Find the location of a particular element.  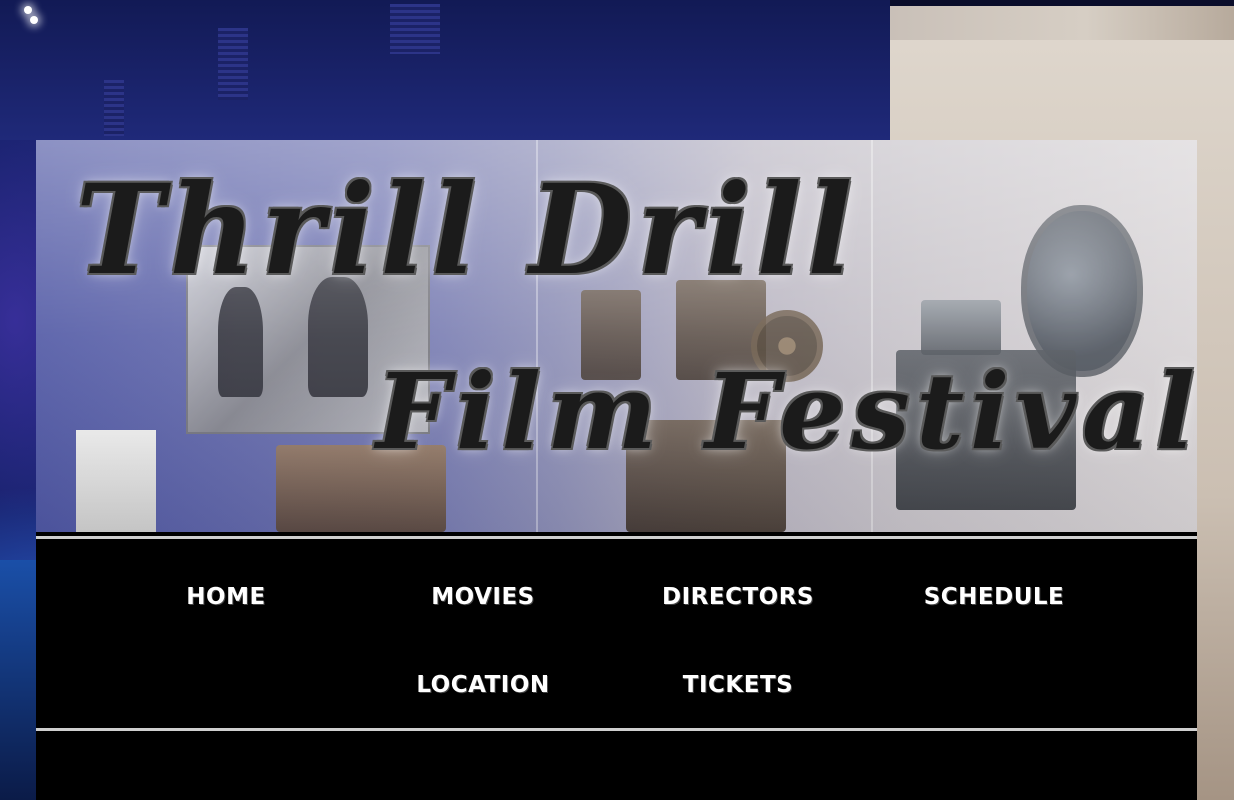

nav-link-location: Location is located at coordinates (483, 685).